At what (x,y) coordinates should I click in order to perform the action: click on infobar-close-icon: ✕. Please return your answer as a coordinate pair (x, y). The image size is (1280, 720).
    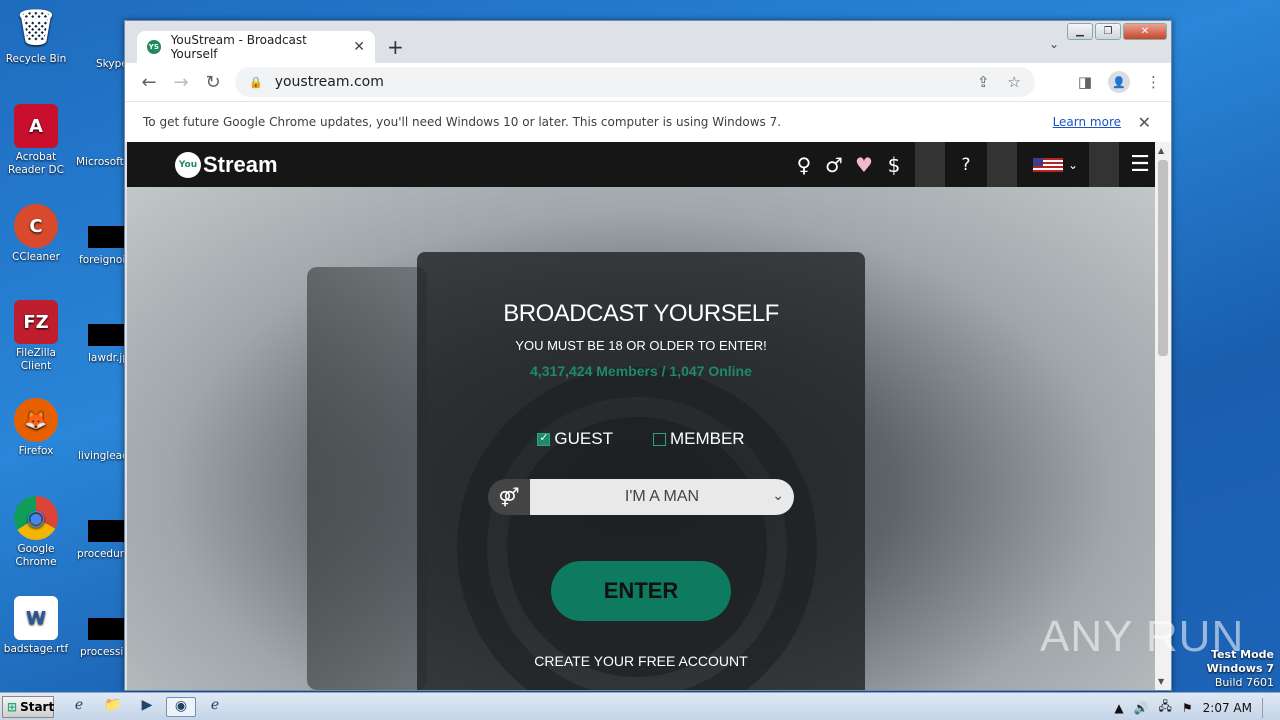
    Looking at the image, I should click on (1144, 122).